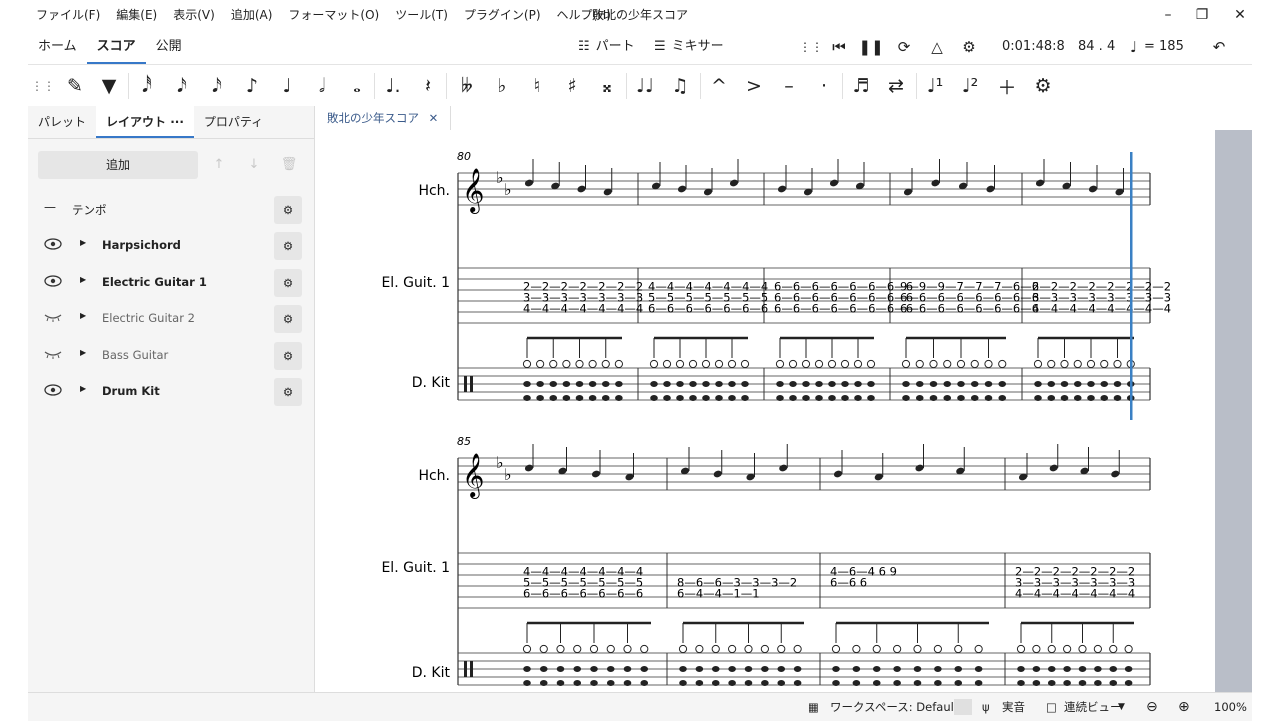 The height and width of the screenshot is (721, 1280). What do you see at coordinates (75, 86) in the screenshot?
I see `pencil-icon: ✎` at bounding box center [75, 86].